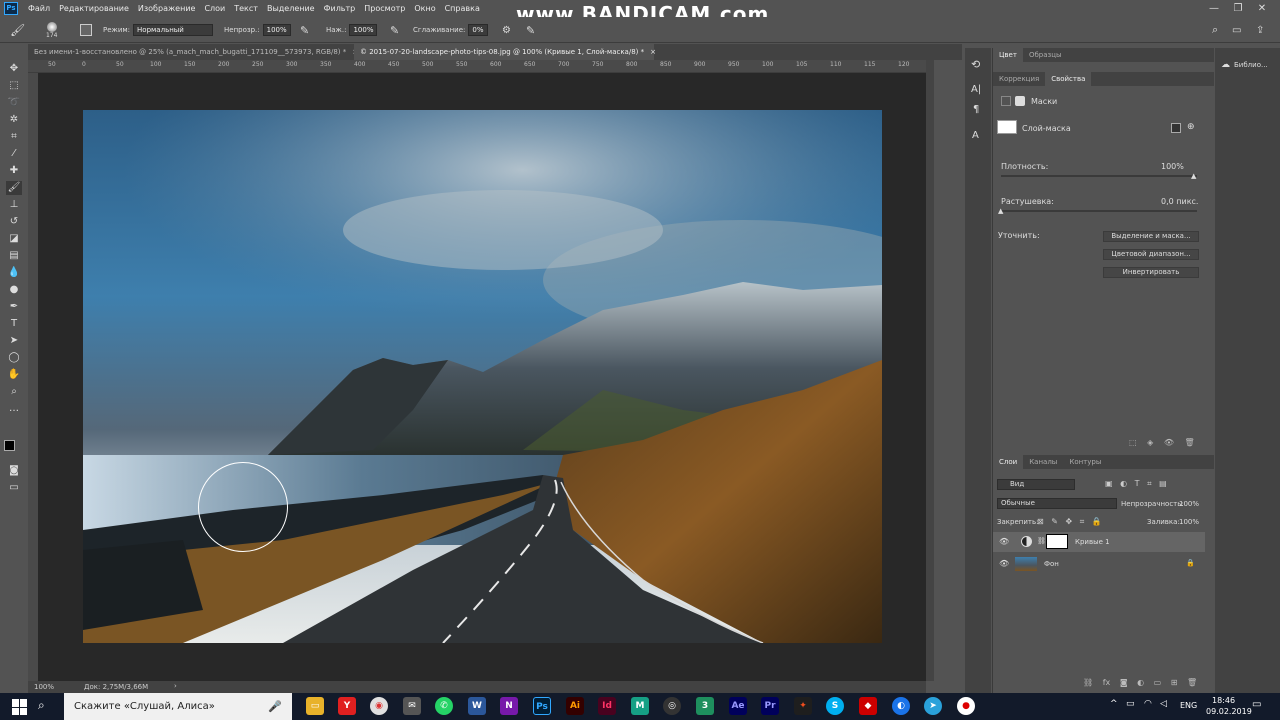 The image size is (1280, 720). I want to click on clock-date: 09.02.2019, so click(1229, 711).